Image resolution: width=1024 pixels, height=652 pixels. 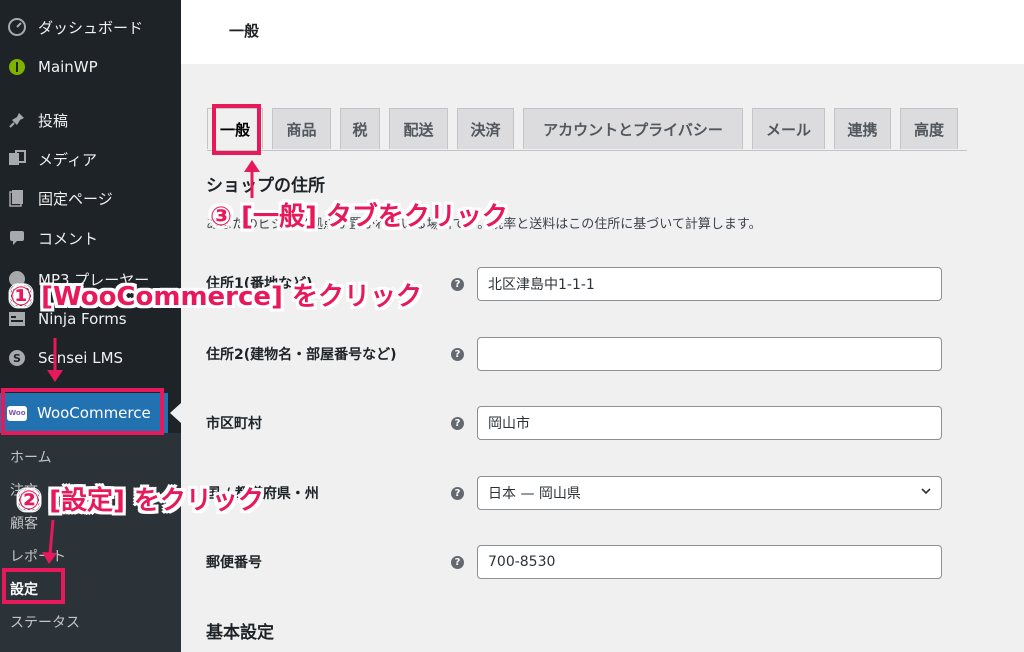 I want to click on arrow-down-to-woocommerce-icon, so click(x=55, y=360).